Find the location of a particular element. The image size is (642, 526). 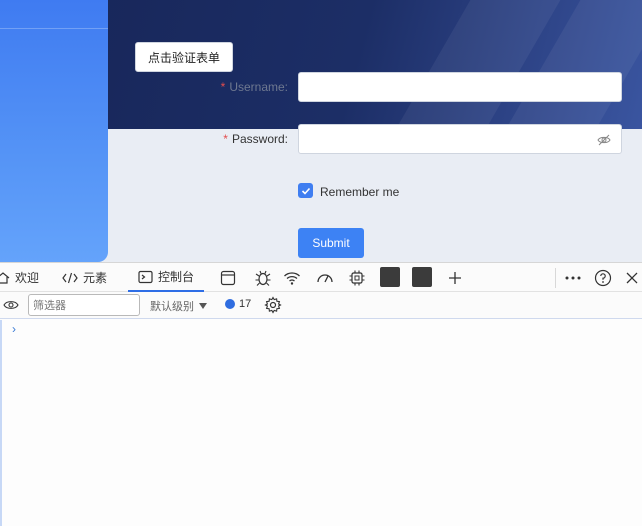

console-prompt: › is located at coordinates (14, 329).